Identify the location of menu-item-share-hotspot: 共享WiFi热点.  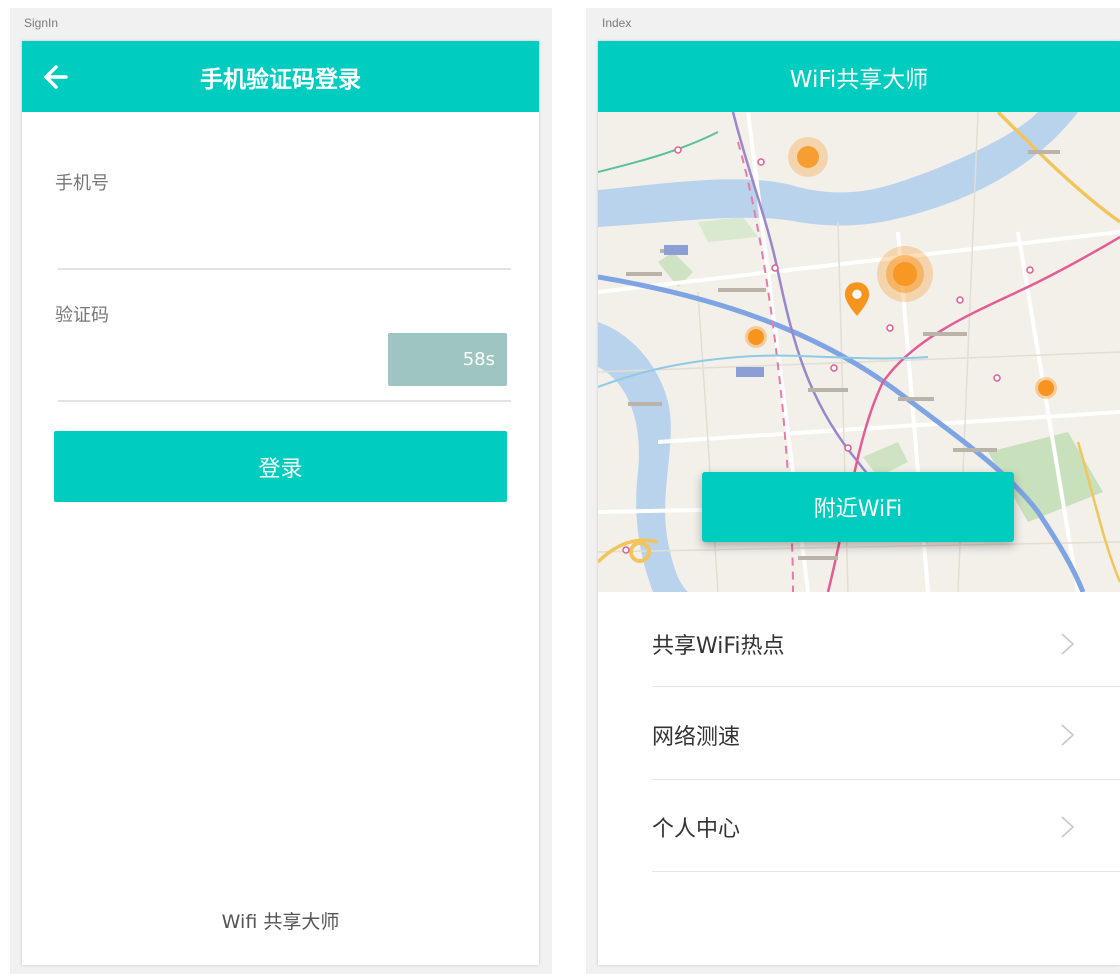
(886, 644).